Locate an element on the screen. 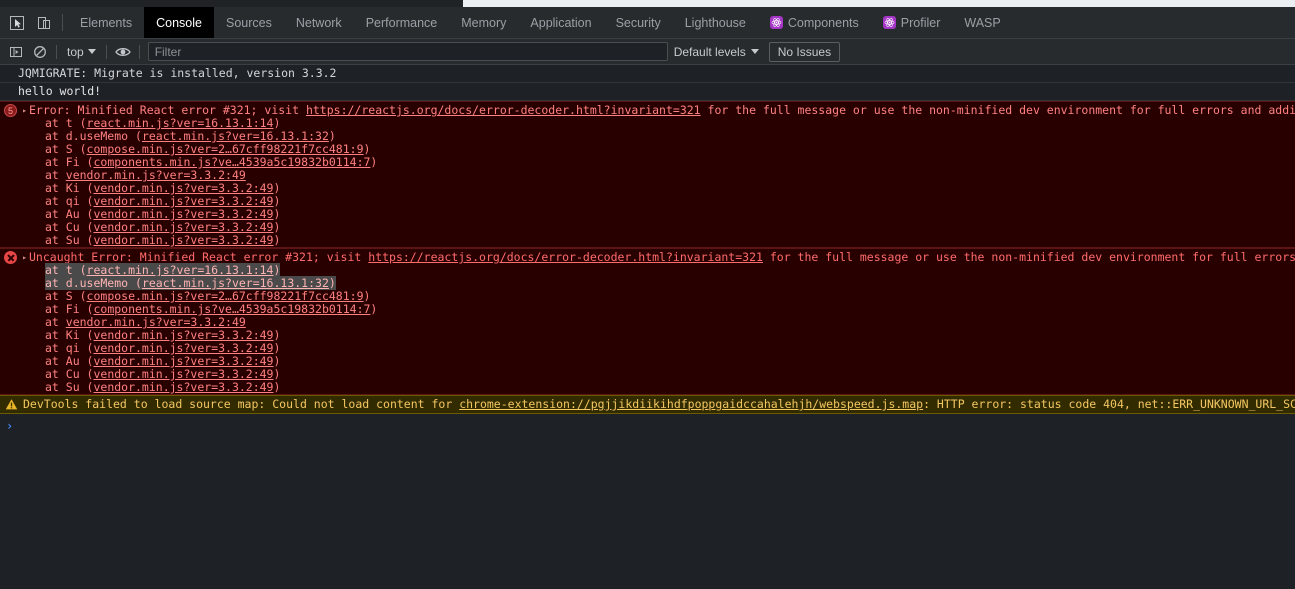 The image size is (1295, 589). tab-label: Memory is located at coordinates (484, 22).